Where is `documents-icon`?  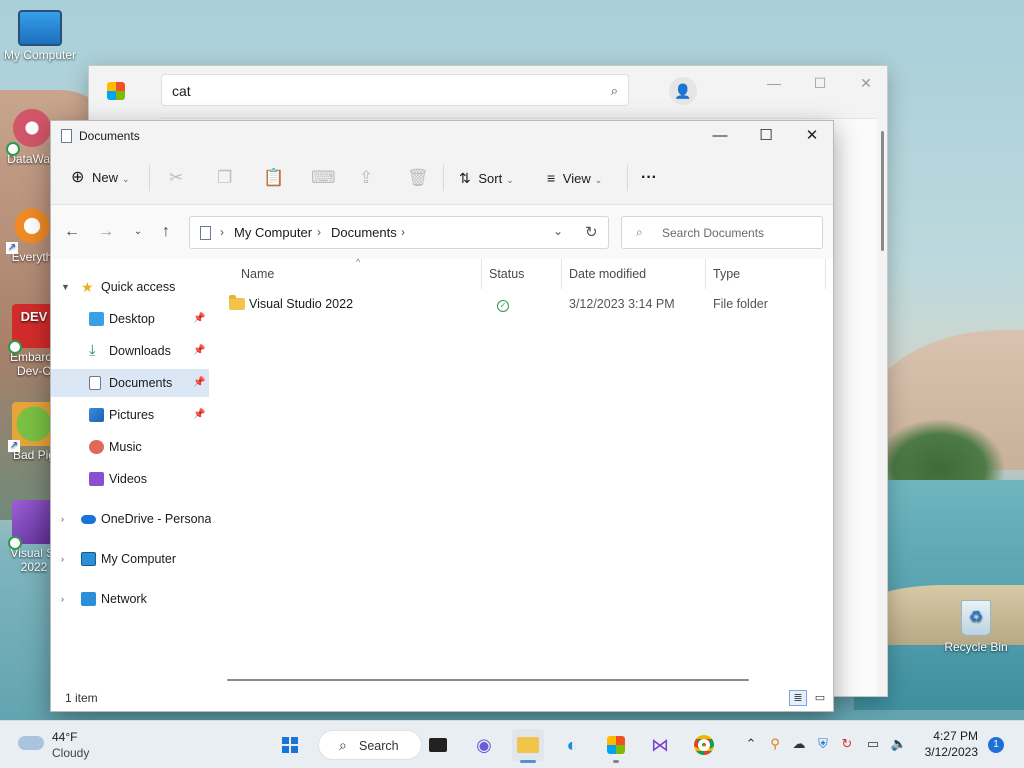 documents-icon is located at coordinates (66, 136).